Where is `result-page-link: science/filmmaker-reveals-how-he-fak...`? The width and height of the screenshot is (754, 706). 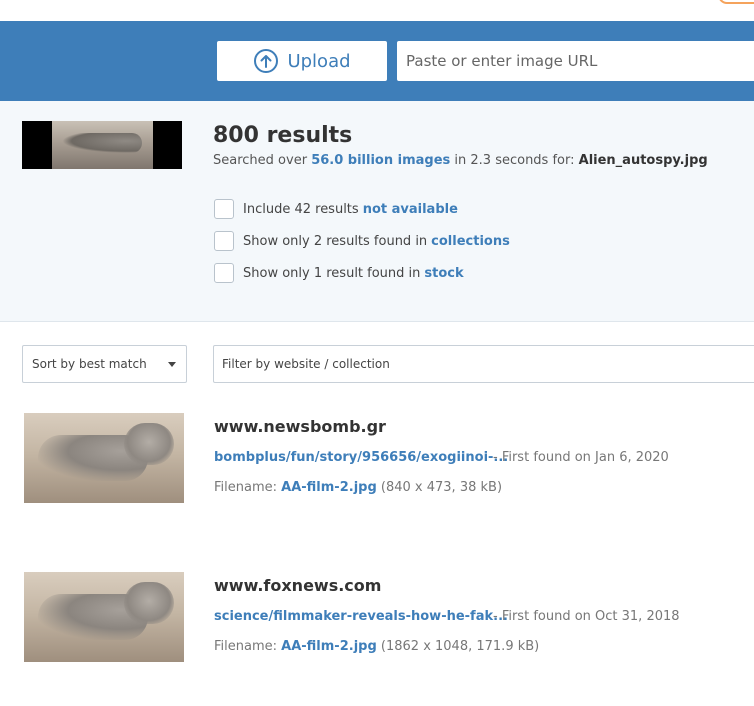 result-page-link: science/filmmaker-reveals-how-he-fak... is located at coordinates (361, 616).